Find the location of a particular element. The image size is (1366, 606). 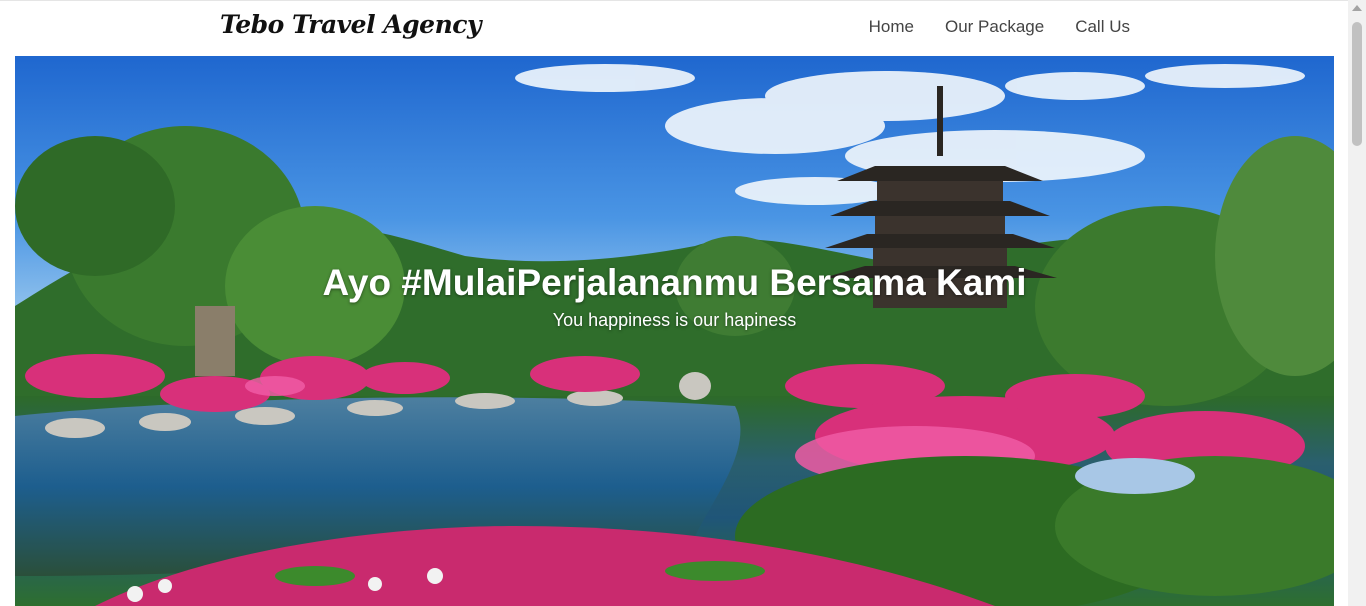

vertical-scrollbar is located at coordinates (1357, 303).